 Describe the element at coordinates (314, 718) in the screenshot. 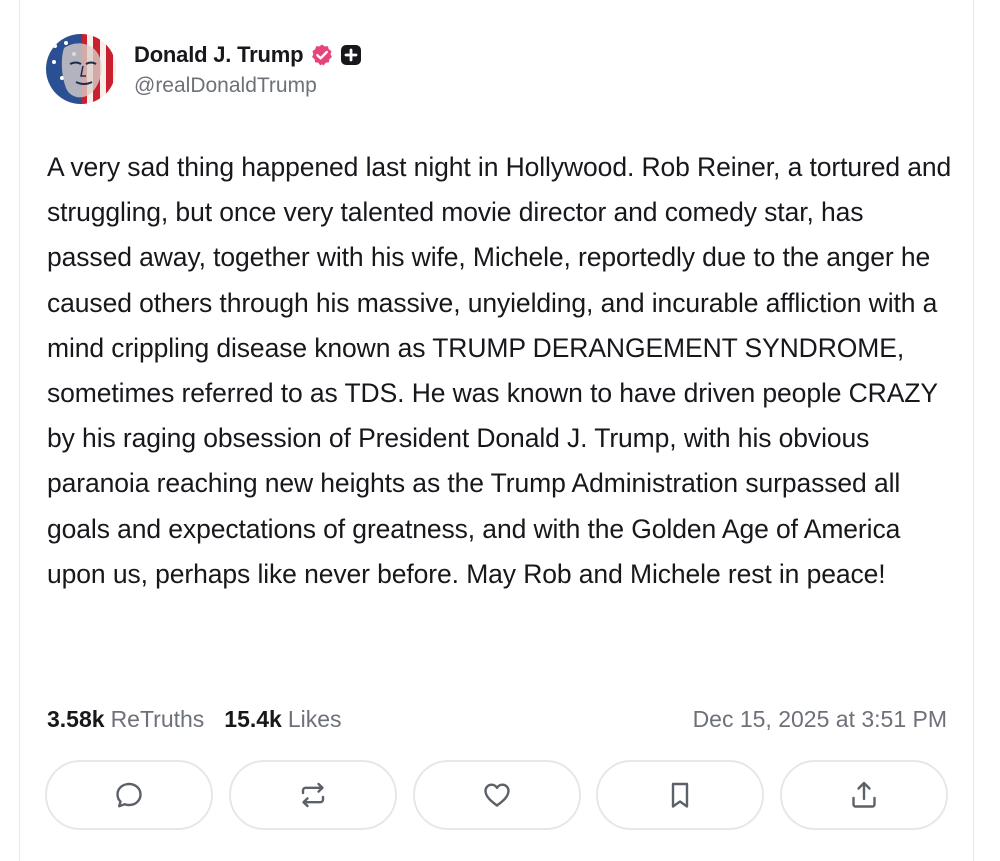

I see `likes-label: Likes` at that location.